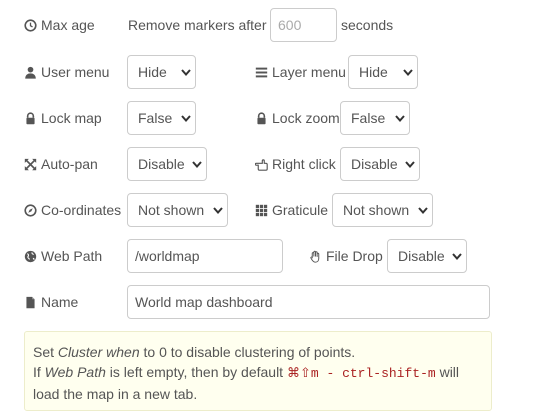 This screenshot has height=411, width=552. What do you see at coordinates (167, 164) in the screenshot?
I see `auto-pan-select: Disable` at bounding box center [167, 164].